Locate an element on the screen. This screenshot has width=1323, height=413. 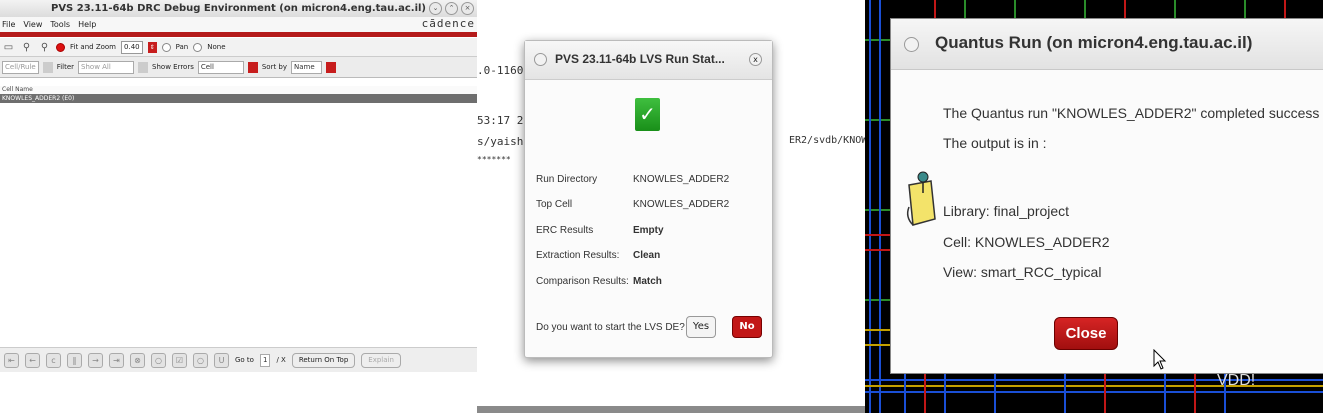
show-errors-label: Show Errors is located at coordinates (173, 67).